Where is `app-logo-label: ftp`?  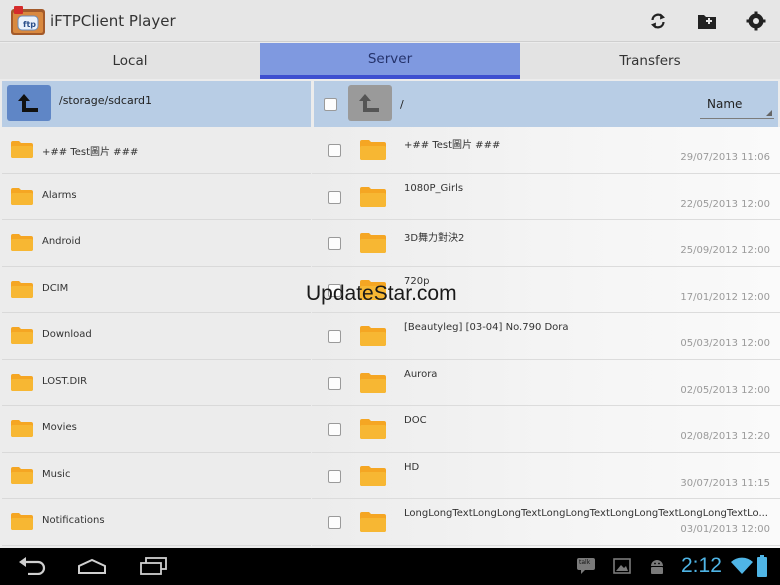 app-logo-label: ftp is located at coordinates (30, 24).